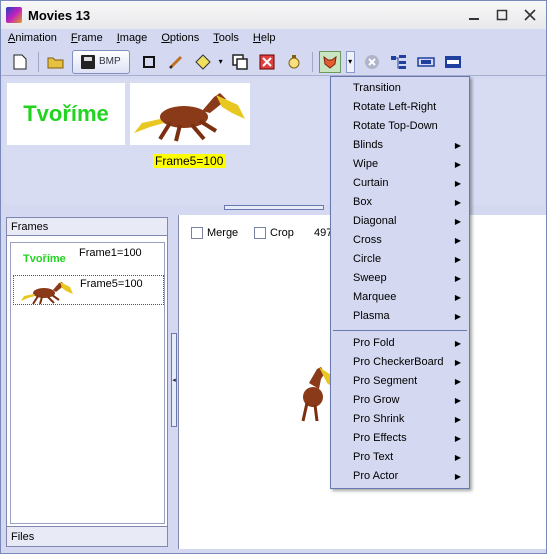  I want to click on close-icon, so click(530, 15).